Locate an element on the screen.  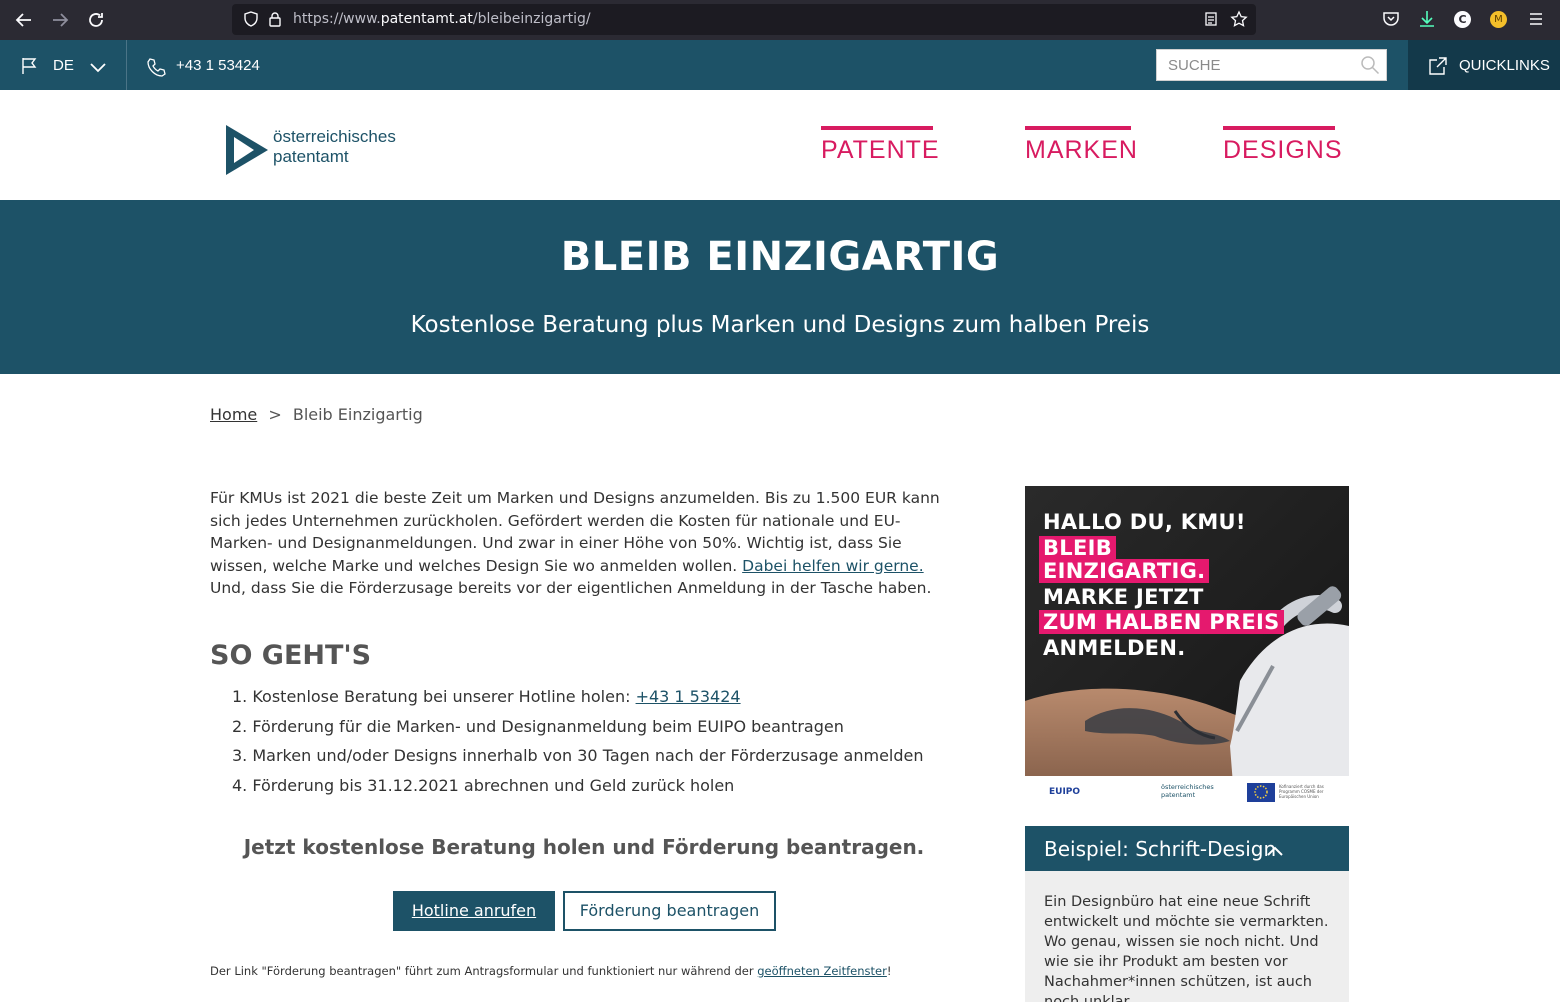
nav-patente: PATENTE is located at coordinates (880, 145).